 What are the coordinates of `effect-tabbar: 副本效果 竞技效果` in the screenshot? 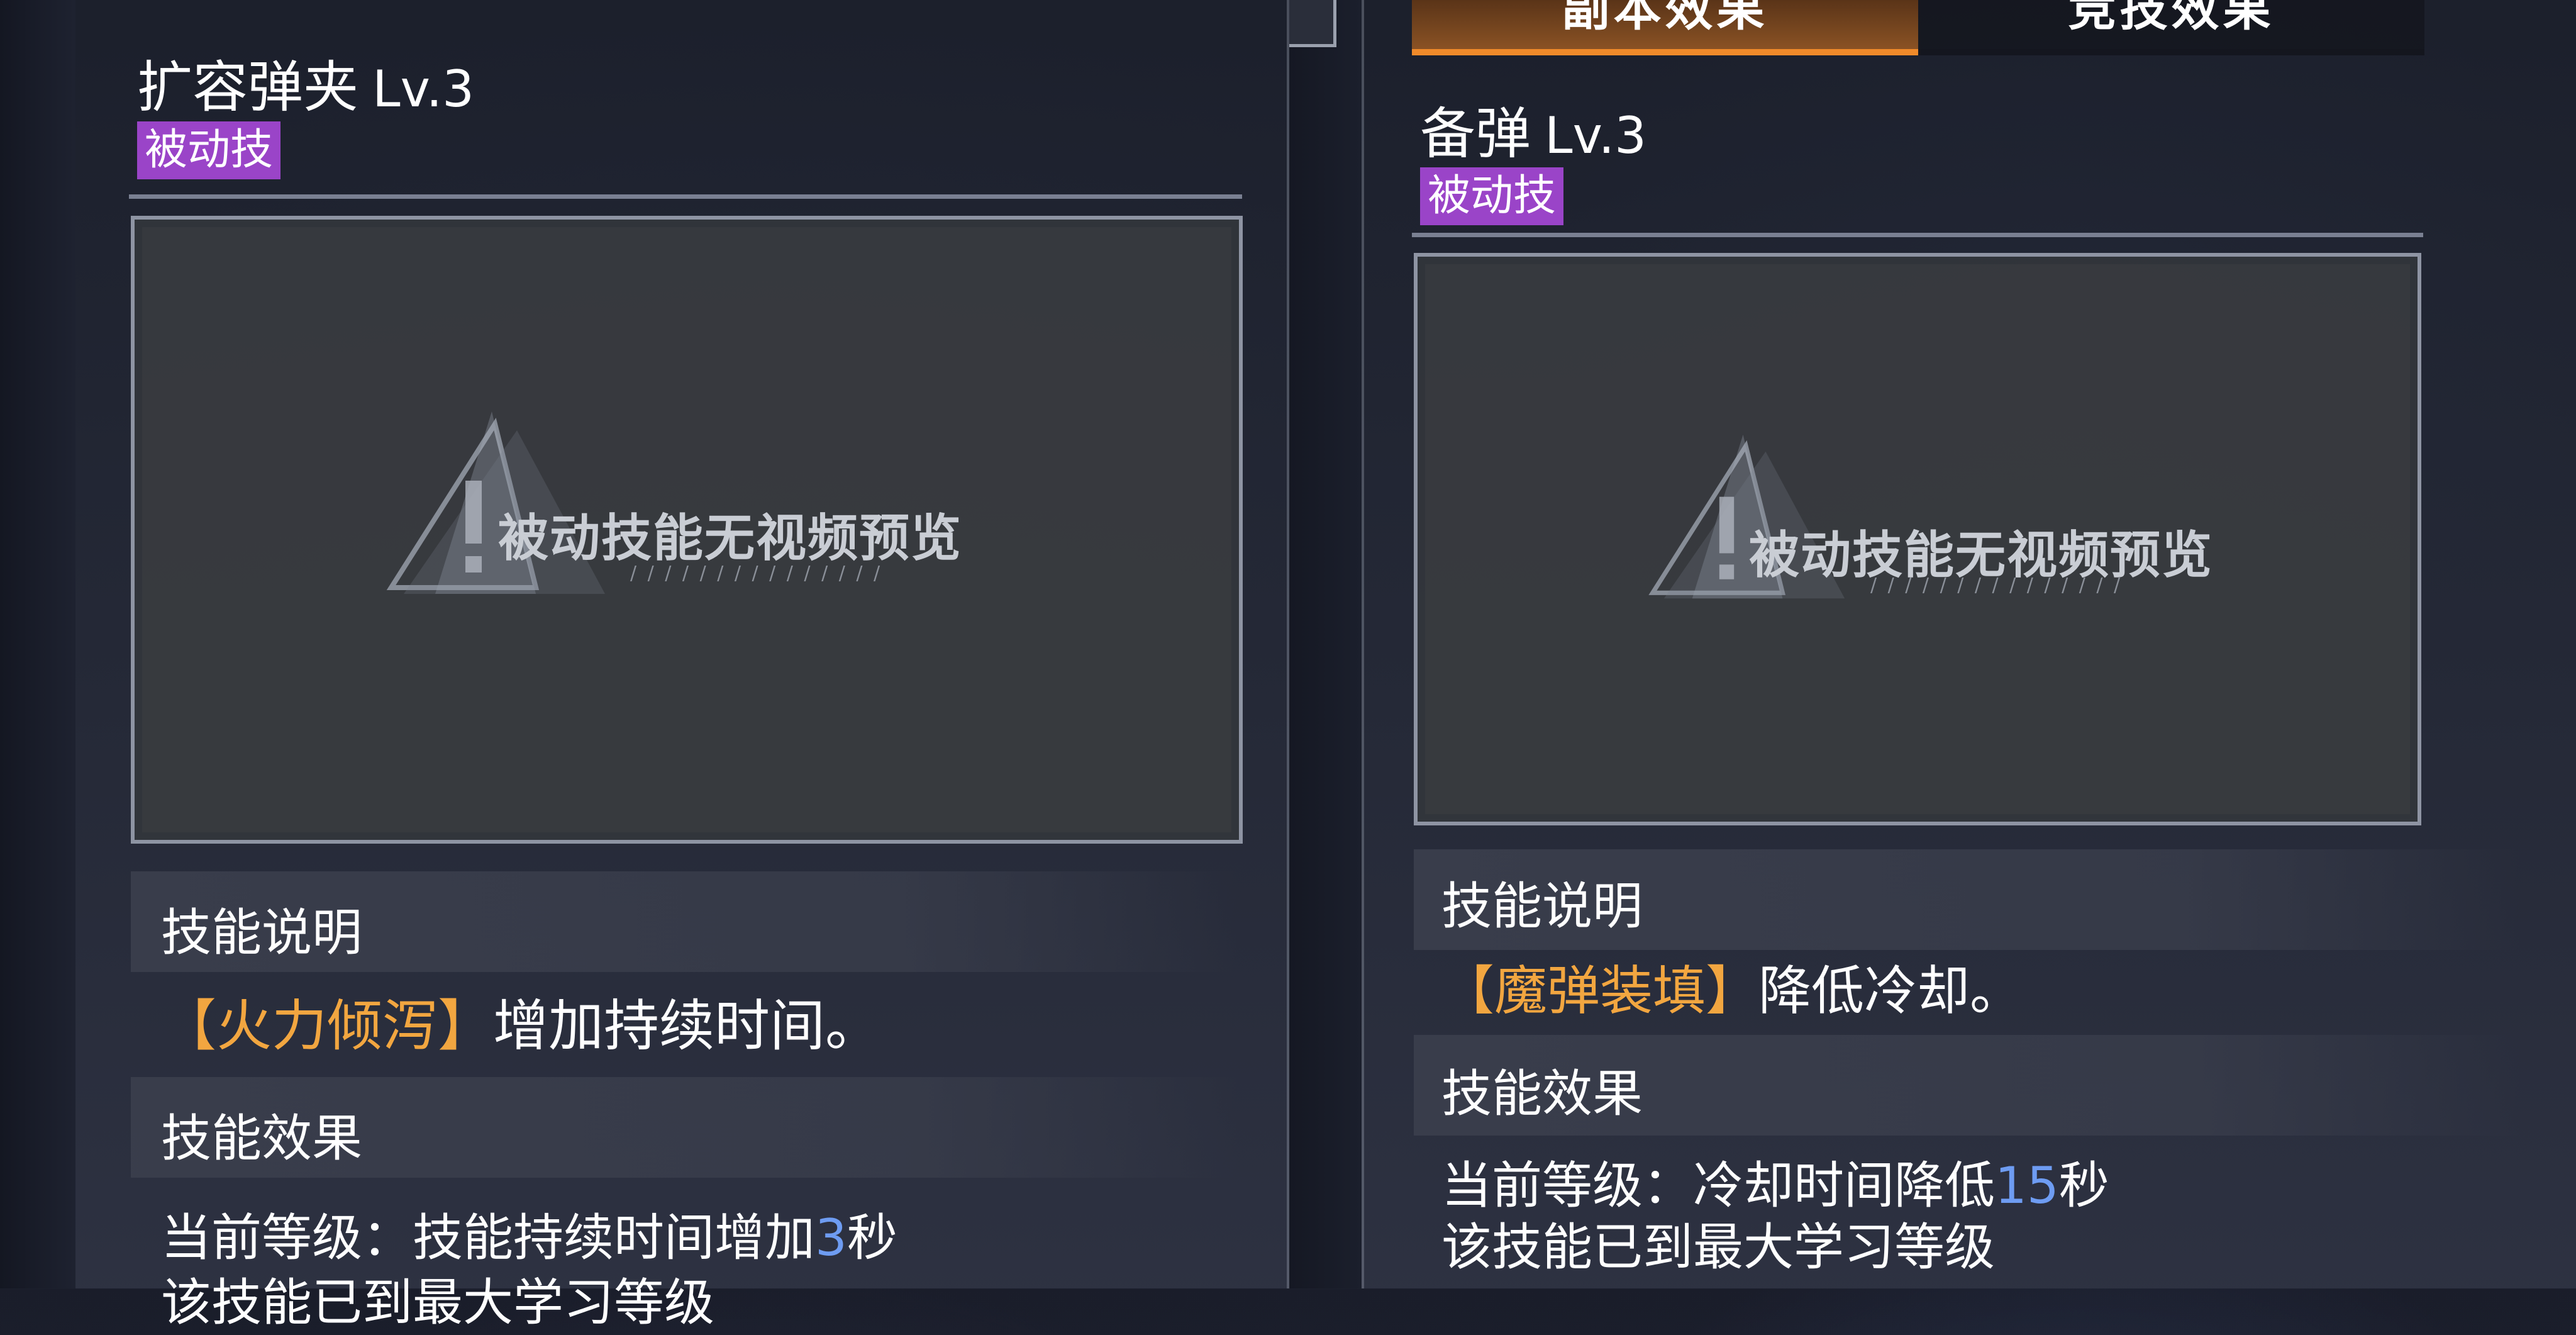 It's located at (1918, 27).